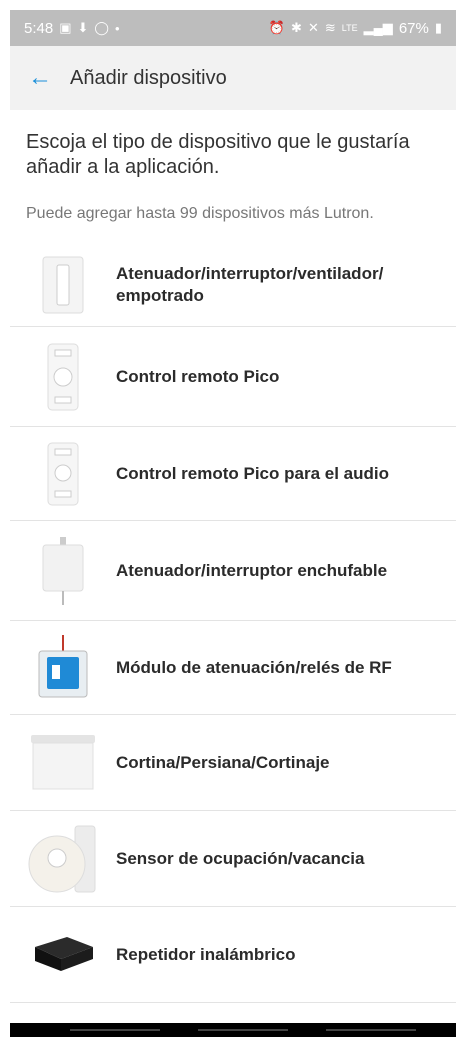 This screenshot has height=1037, width=466. Describe the element at coordinates (65, 27) in the screenshot. I see `gallery-icon: ▣` at that location.